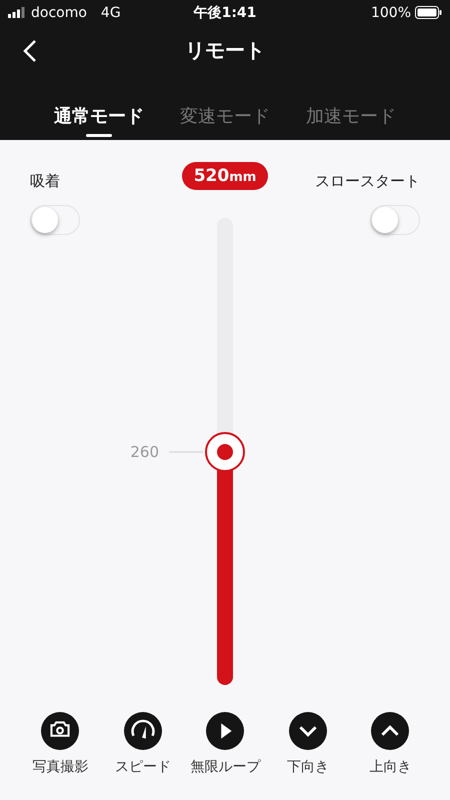  What do you see at coordinates (428, 12) in the screenshot?
I see `battery-icon` at bounding box center [428, 12].